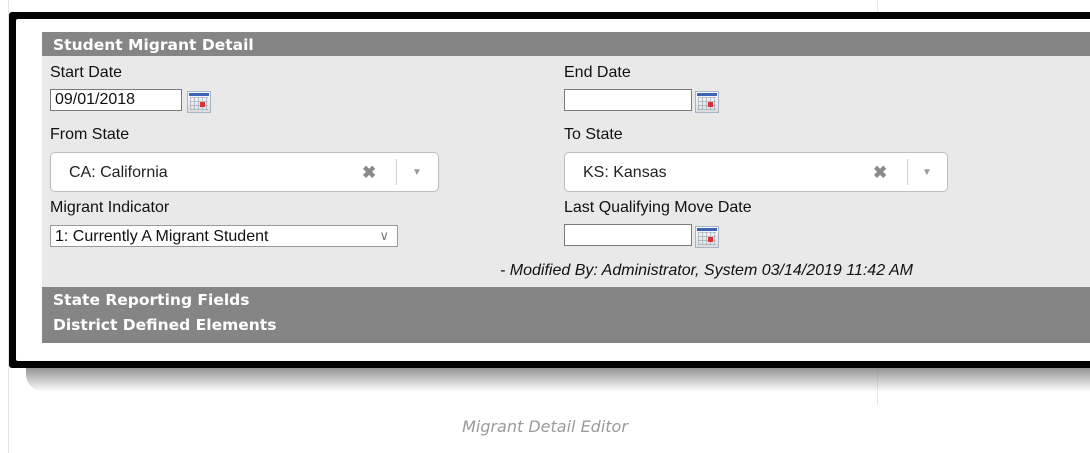 The image size is (1090, 453). I want to click on last-qualifying-move-date-input, so click(628, 235).